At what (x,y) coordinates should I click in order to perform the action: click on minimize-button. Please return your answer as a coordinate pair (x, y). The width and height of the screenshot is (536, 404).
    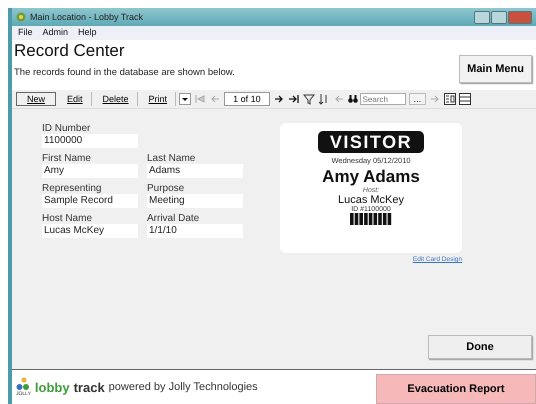
    Looking at the image, I should click on (482, 17).